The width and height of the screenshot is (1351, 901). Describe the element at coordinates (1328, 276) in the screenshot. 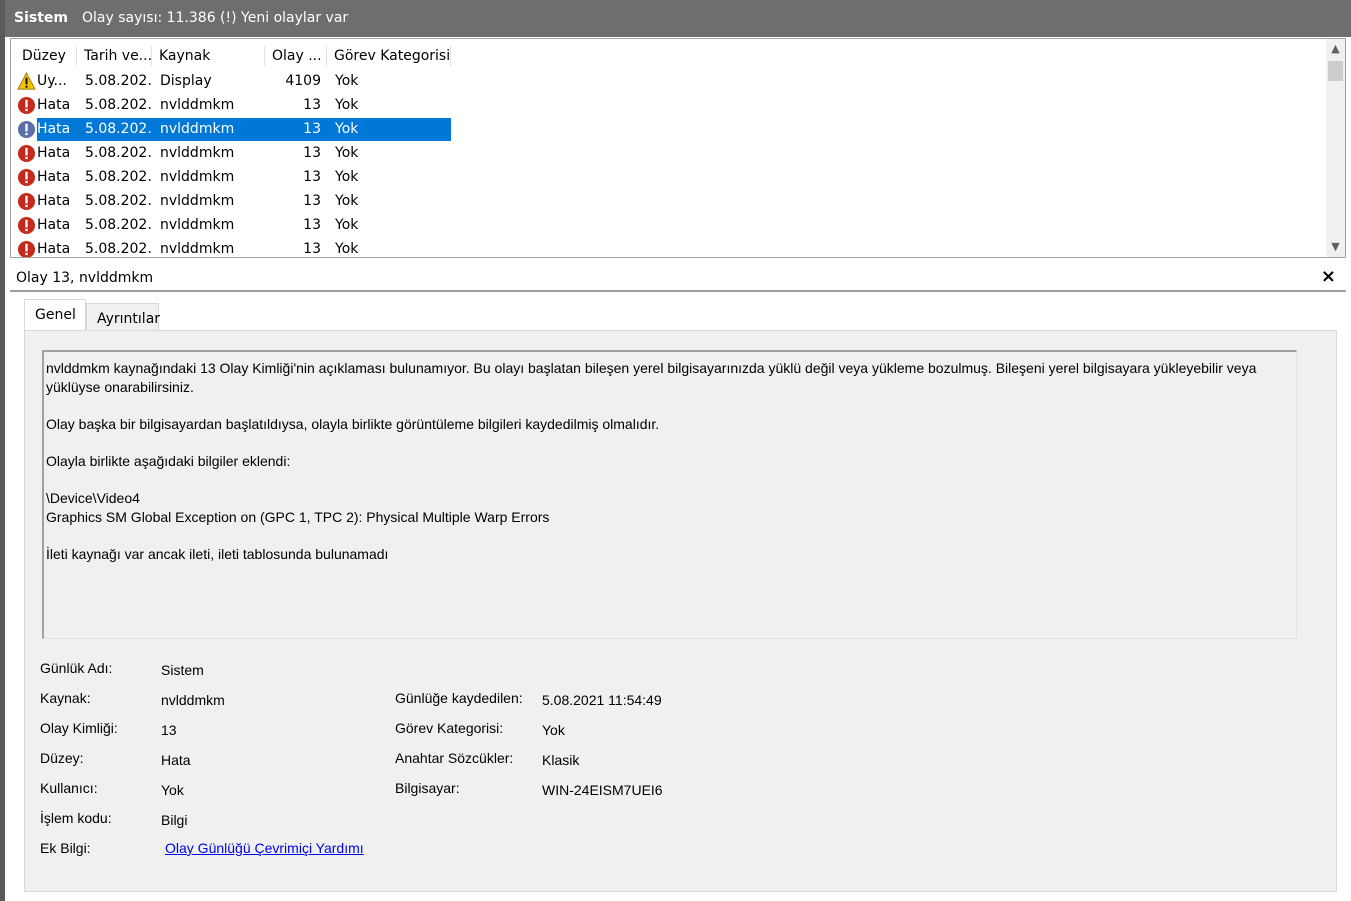

I see `close-icon: ×` at that location.